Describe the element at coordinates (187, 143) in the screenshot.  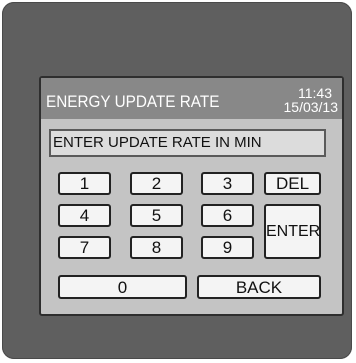
I see `rate-entry-field: ENTER UPDATE RATE IN MIN` at that location.